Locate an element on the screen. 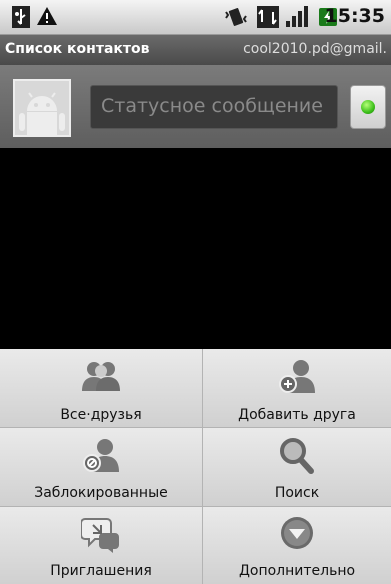 This screenshot has height=584, width=391. account-email: cool2010.pd@gmail. is located at coordinates (315, 49).